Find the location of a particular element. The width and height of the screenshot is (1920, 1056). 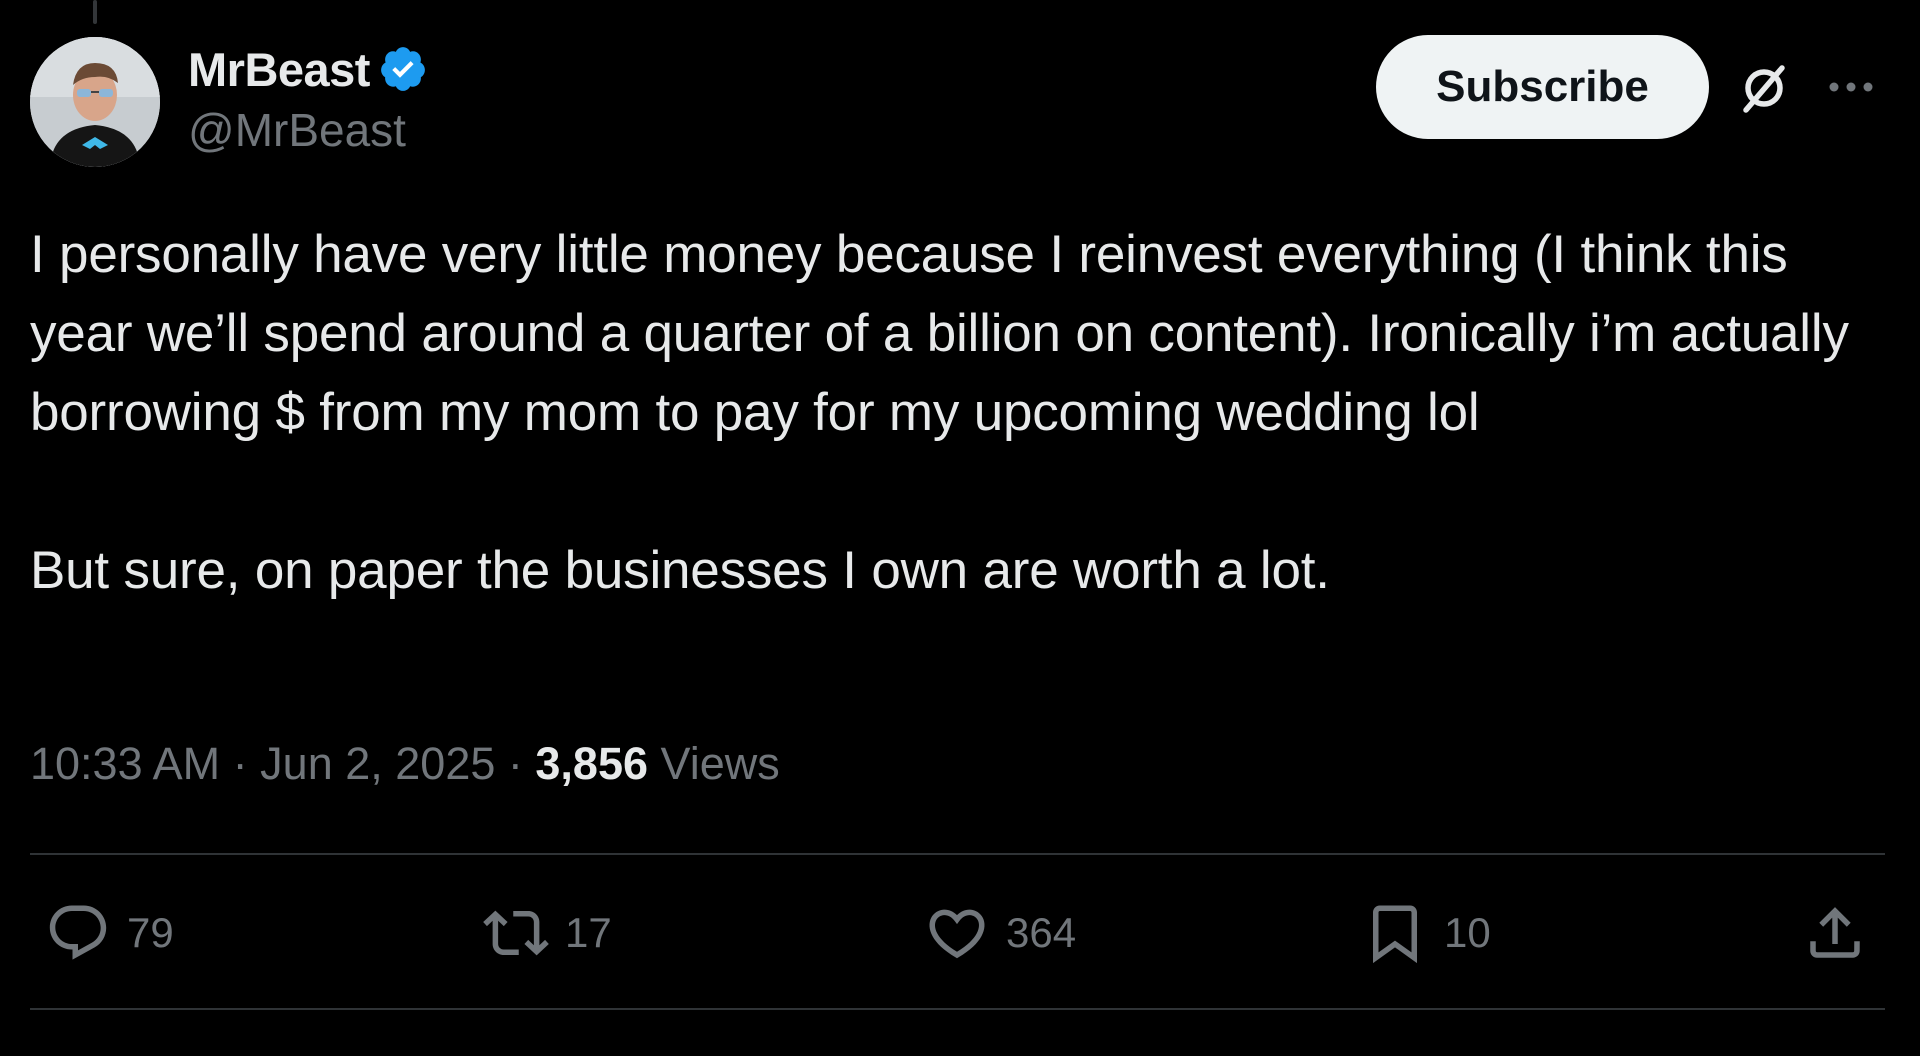

like-count: 364 is located at coordinates (1041, 932).